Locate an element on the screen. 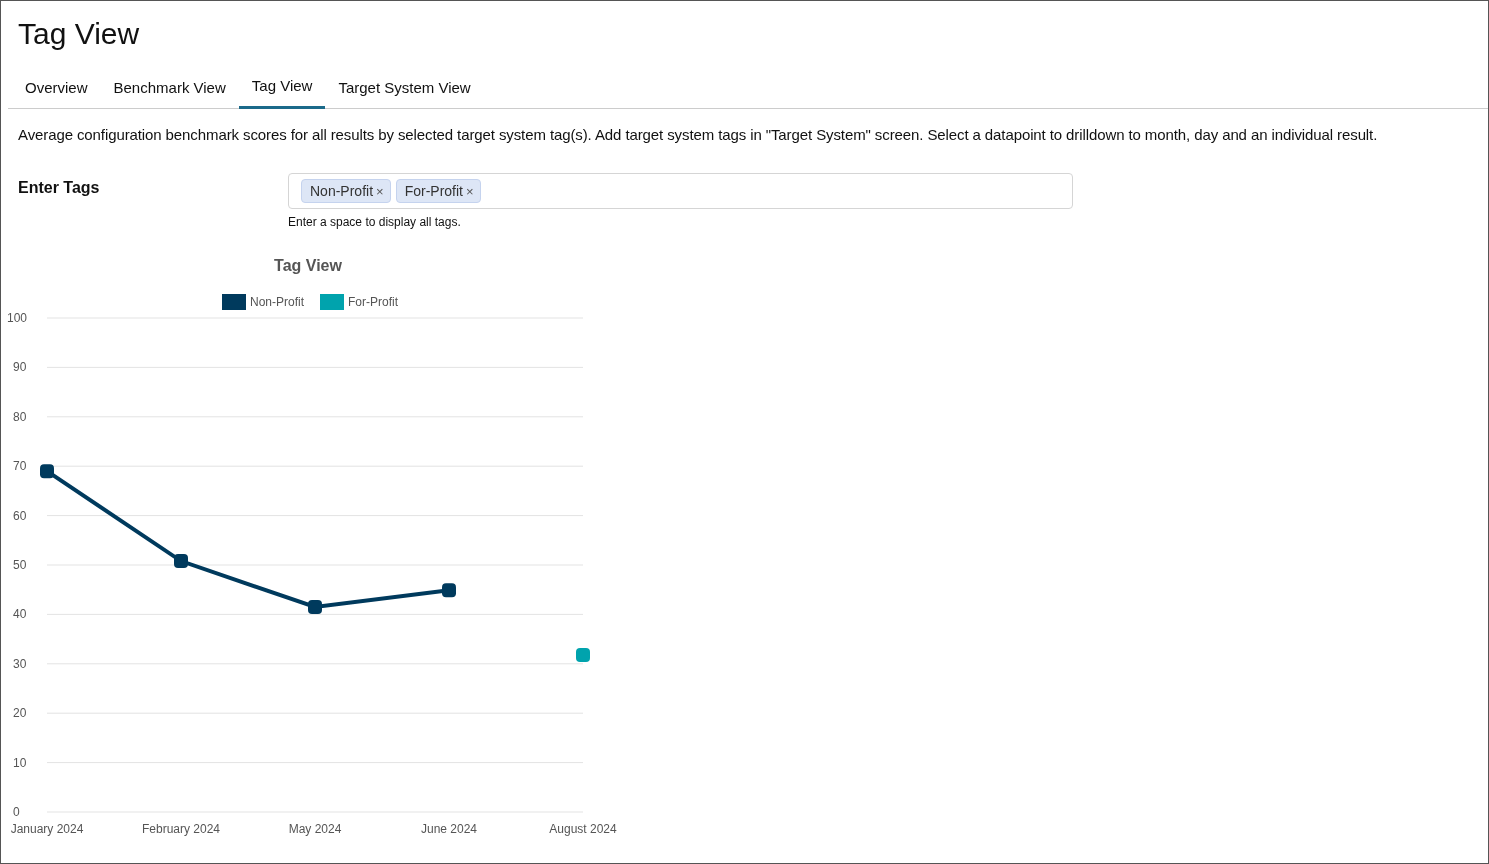 This screenshot has width=1489, height=864. x-axis-label: August 2024 is located at coordinates (583, 829).